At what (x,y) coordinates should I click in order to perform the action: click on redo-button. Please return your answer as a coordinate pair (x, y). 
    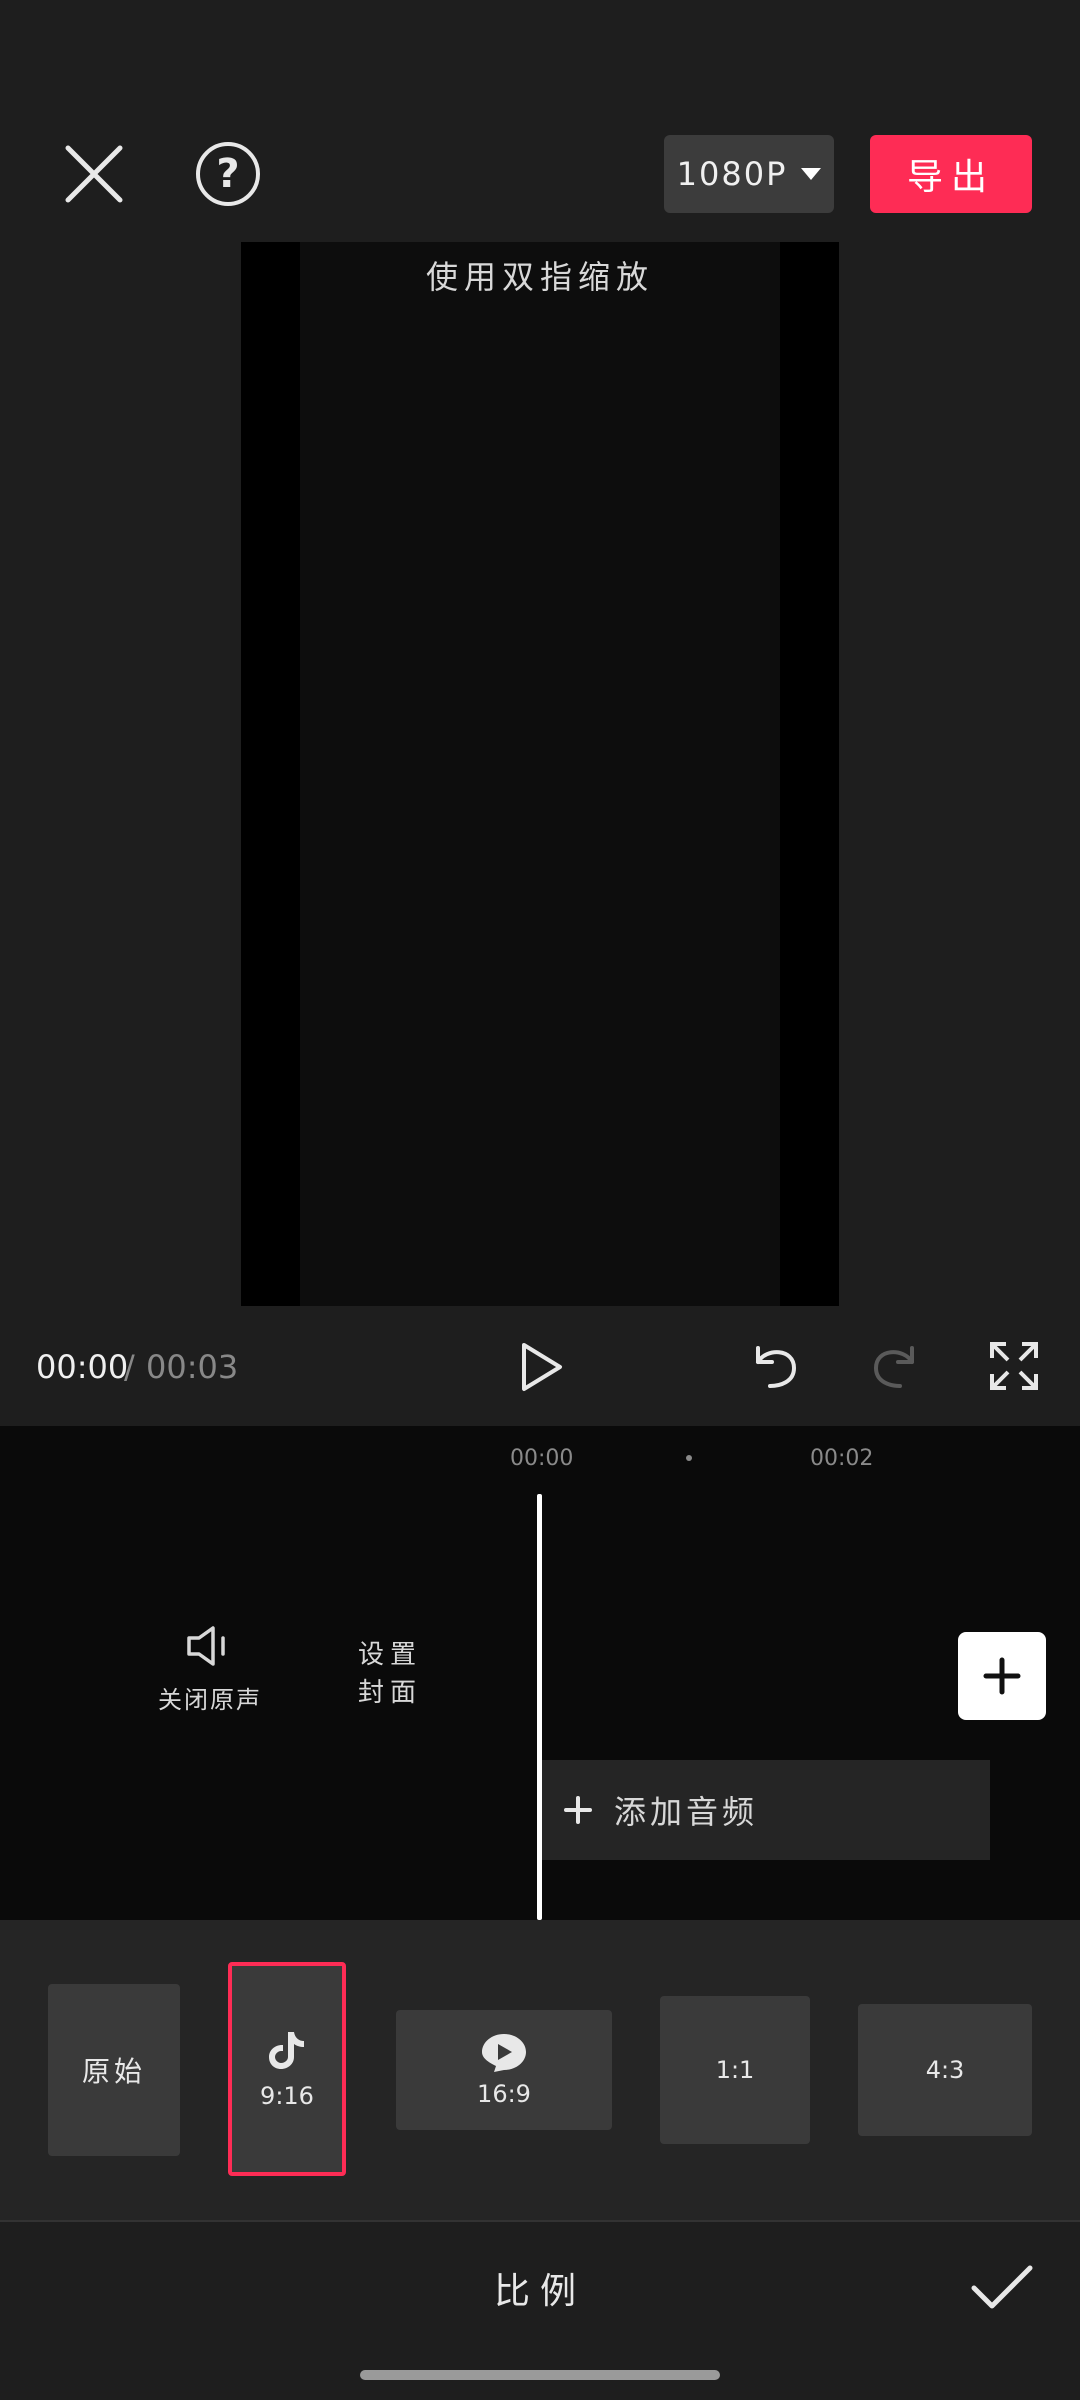
    Looking at the image, I should click on (894, 1366).